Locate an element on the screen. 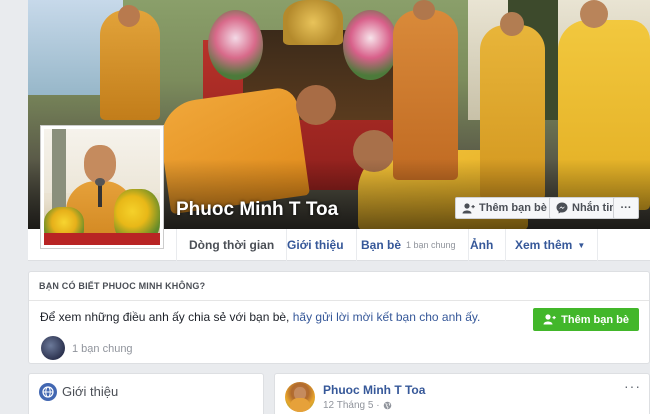 This screenshot has width=650, height=414. tab-more-label: Xem thêm is located at coordinates (544, 245).